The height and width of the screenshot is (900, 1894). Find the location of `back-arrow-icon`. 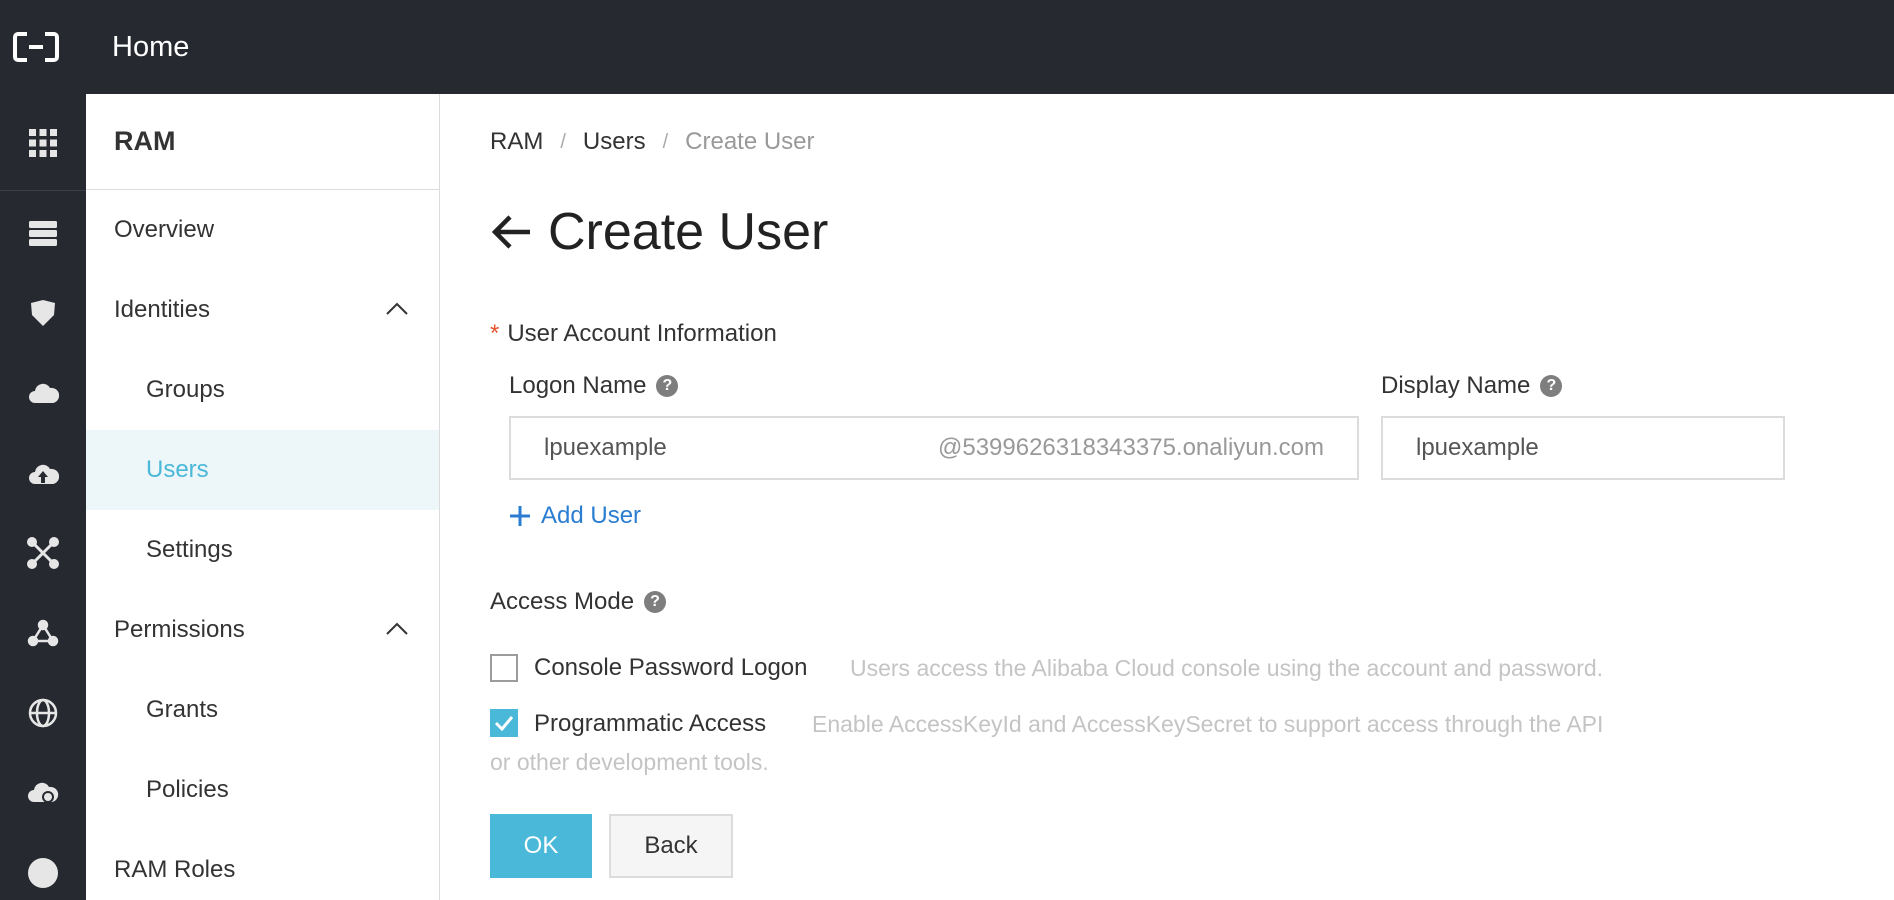

back-arrow-icon is located at coordinates (512, 232).